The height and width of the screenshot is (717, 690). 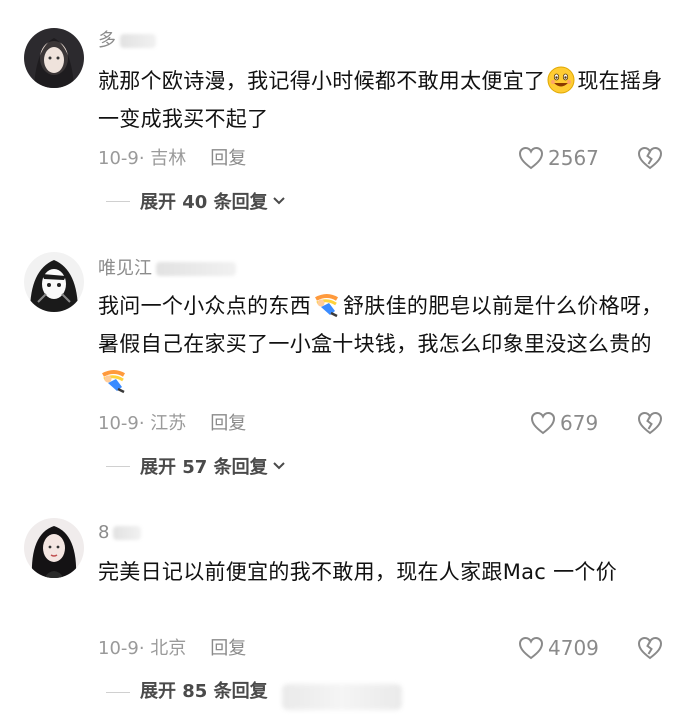 What do you see at coordinates (342, 697) in the screenshot?
I see `watermark` at bounding box center [342, 697].